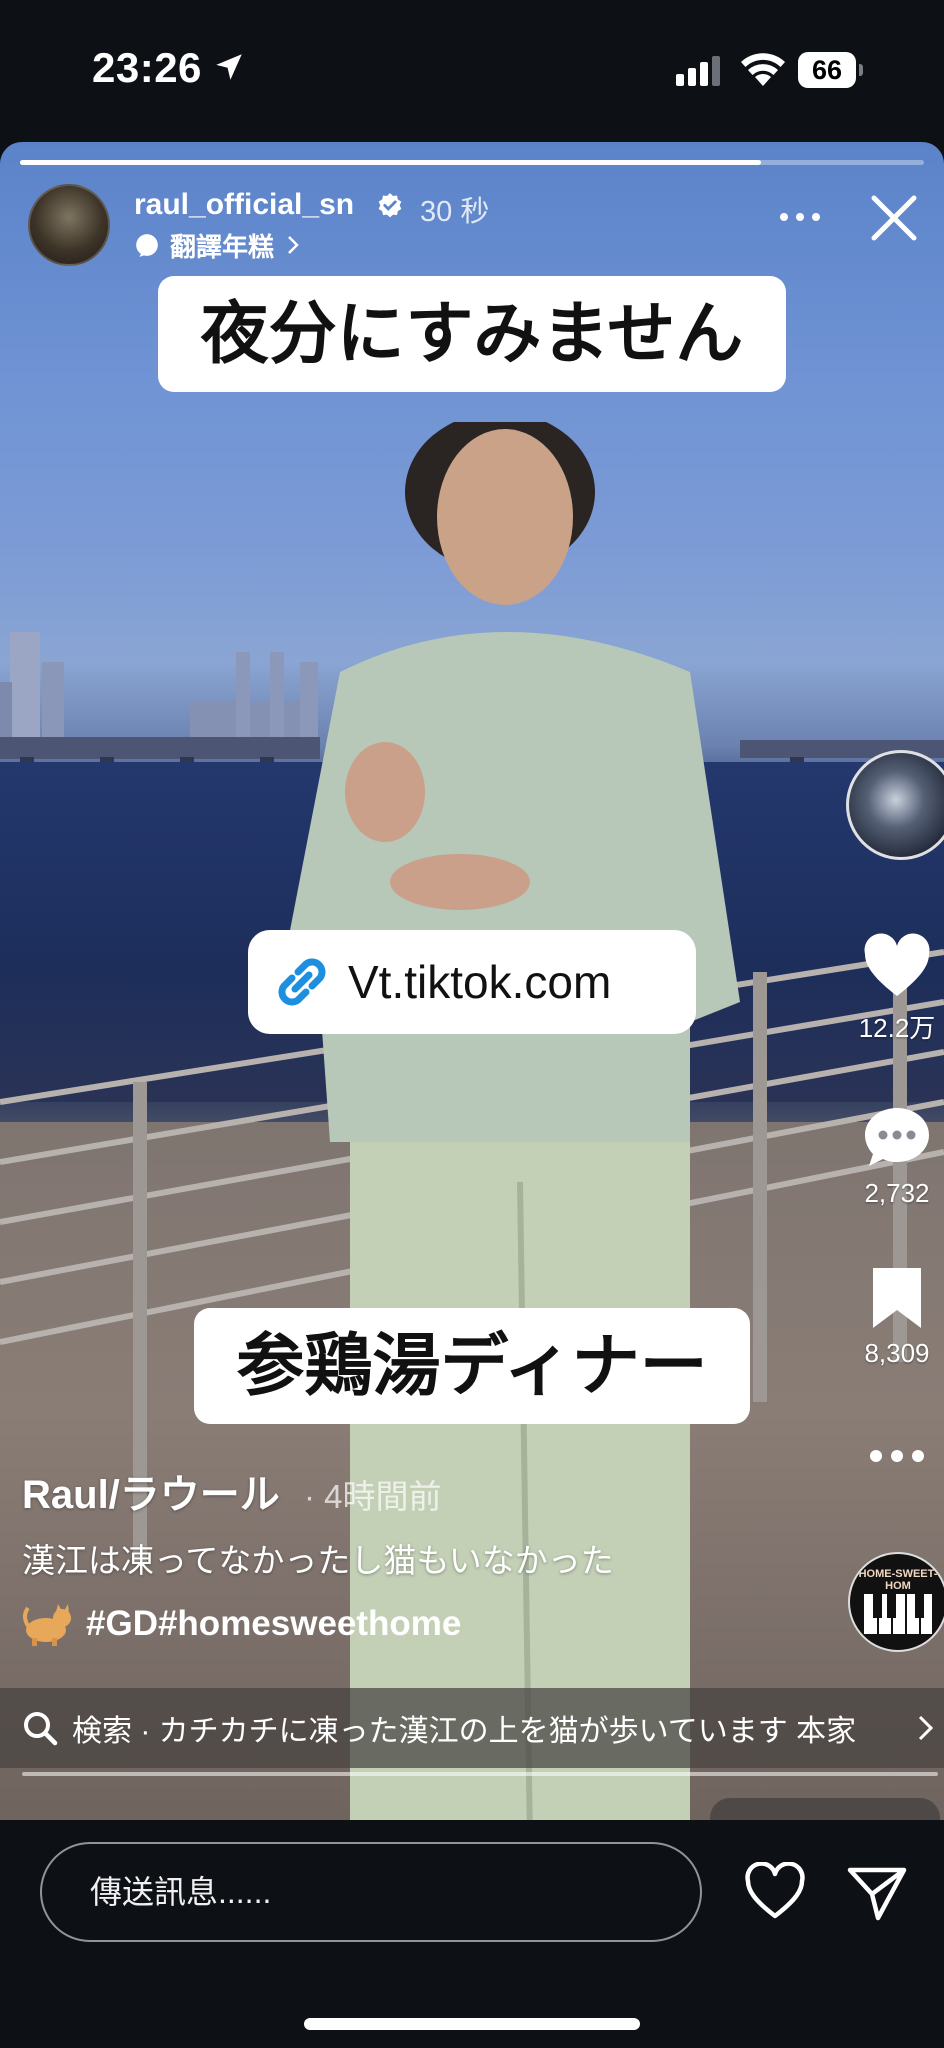 The image size is (944, 2048). What do you see at coordinates (472, 2024) in the screenshot?
I see `home-indicator` at bounding box center [472, 2024].